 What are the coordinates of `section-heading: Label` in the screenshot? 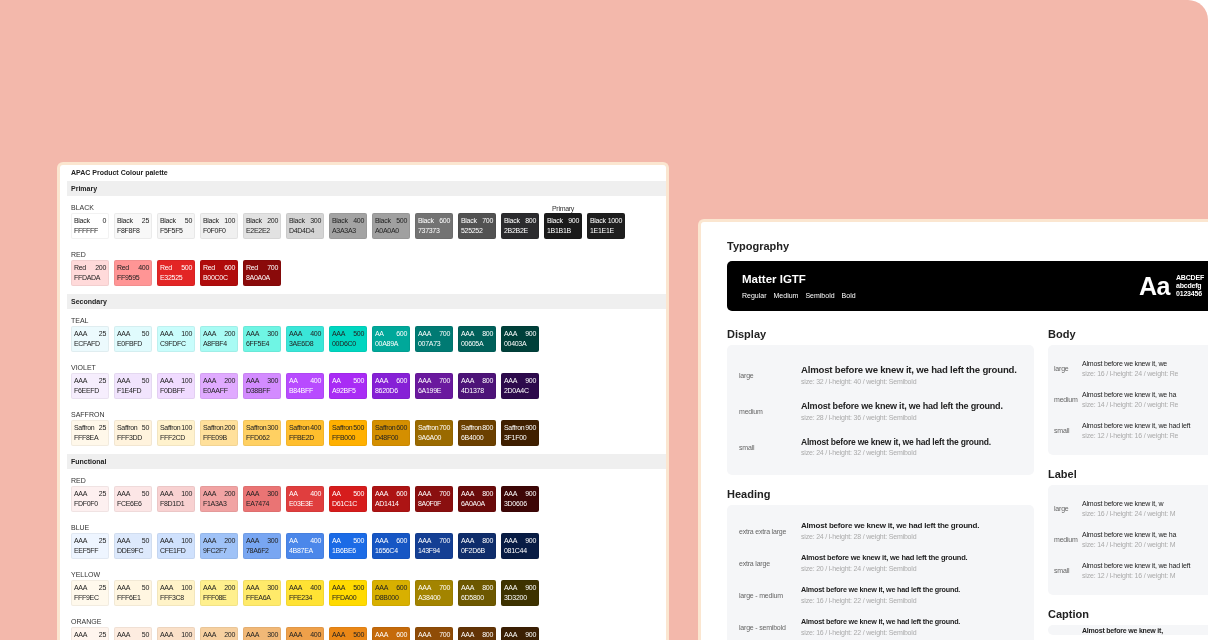 It's located at (1063, 474).